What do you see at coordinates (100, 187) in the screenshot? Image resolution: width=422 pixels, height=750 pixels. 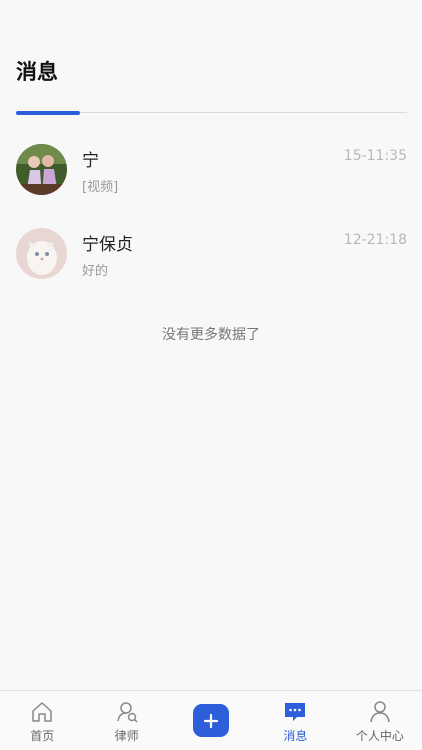 I see `conversation-preview: [视频]` at bounding box center [100, 187].